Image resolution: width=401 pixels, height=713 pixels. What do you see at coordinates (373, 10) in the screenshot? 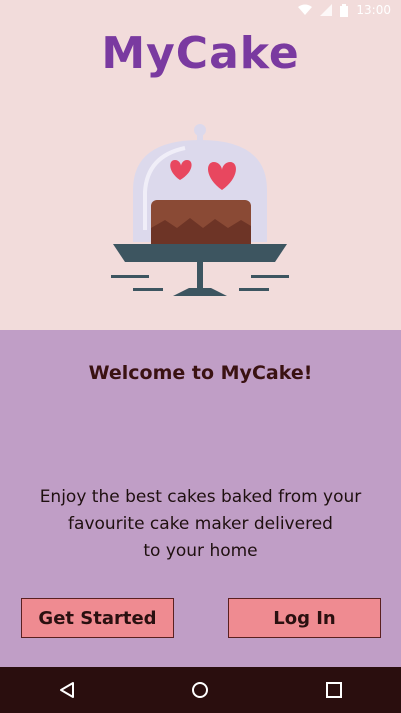
I see `status-time: 13:00` at bounding box center [373, 10].